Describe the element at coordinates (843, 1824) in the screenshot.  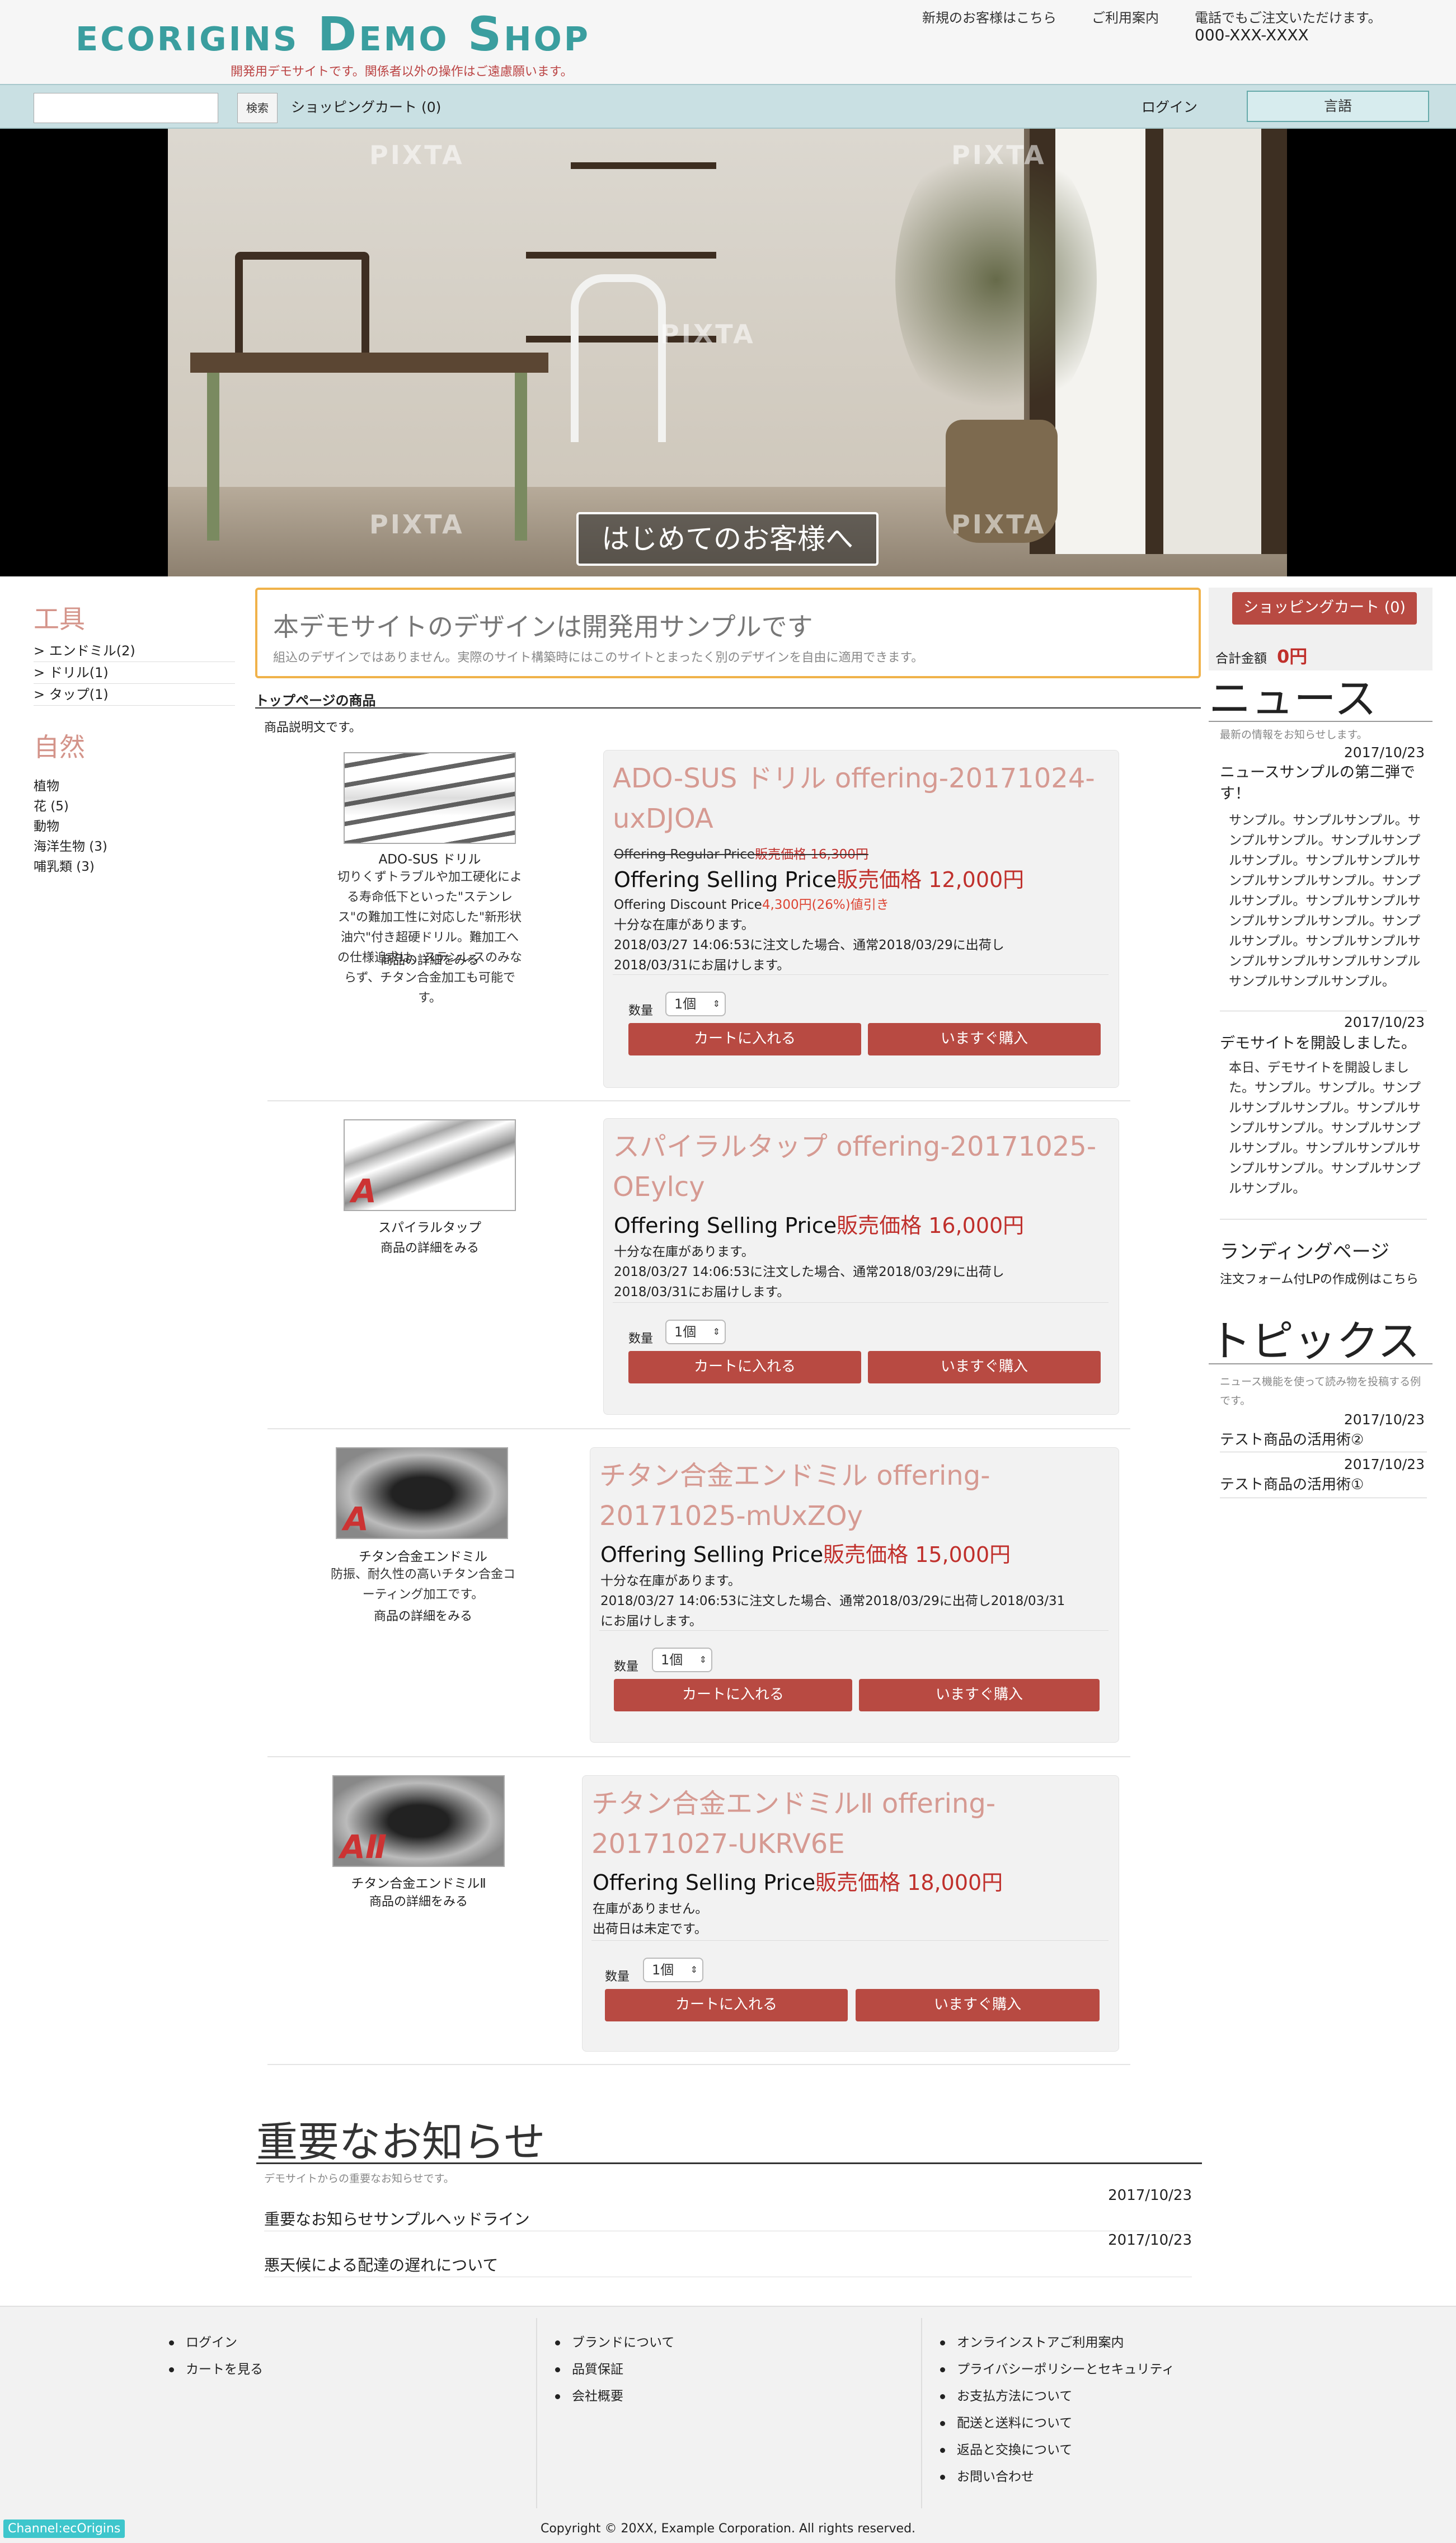
I see `product-title: チタン合金エンドミルⅡ offering-20171027-UKRV6E` at that location.